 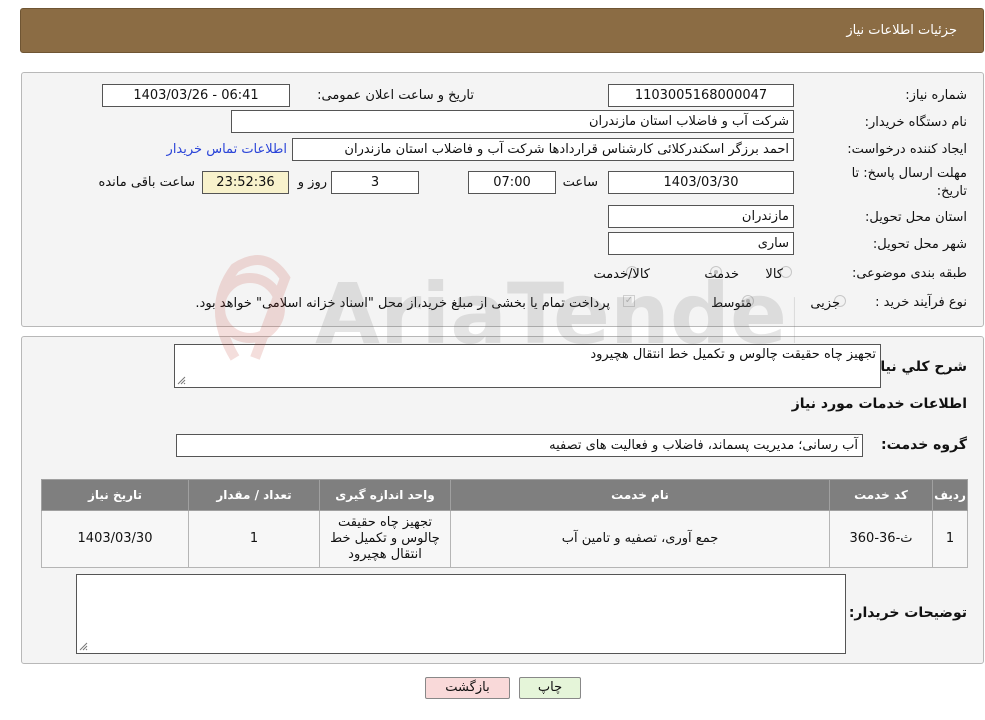 I want to click on province-label: استان محل تحویل:, so click(x=916, y=217).